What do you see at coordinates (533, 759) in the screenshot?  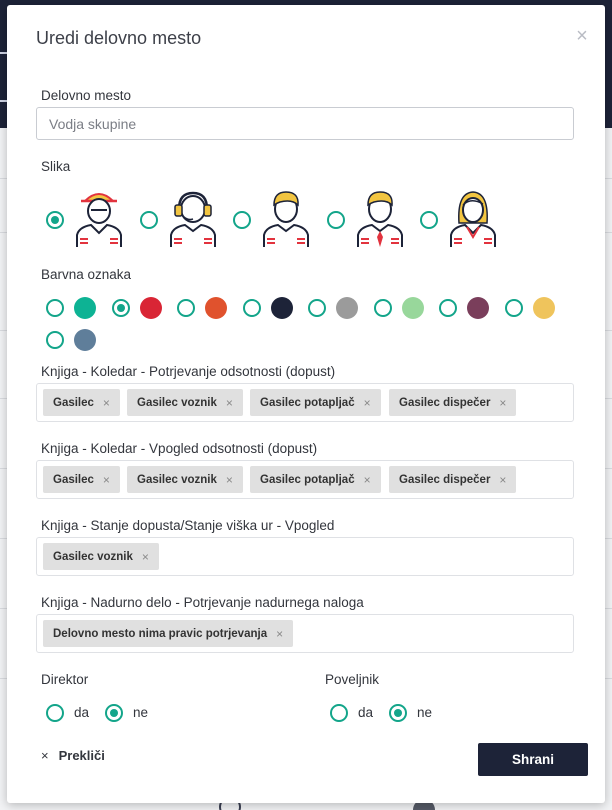 I see `save-button: Shrani` at bounding box center [533, 759].